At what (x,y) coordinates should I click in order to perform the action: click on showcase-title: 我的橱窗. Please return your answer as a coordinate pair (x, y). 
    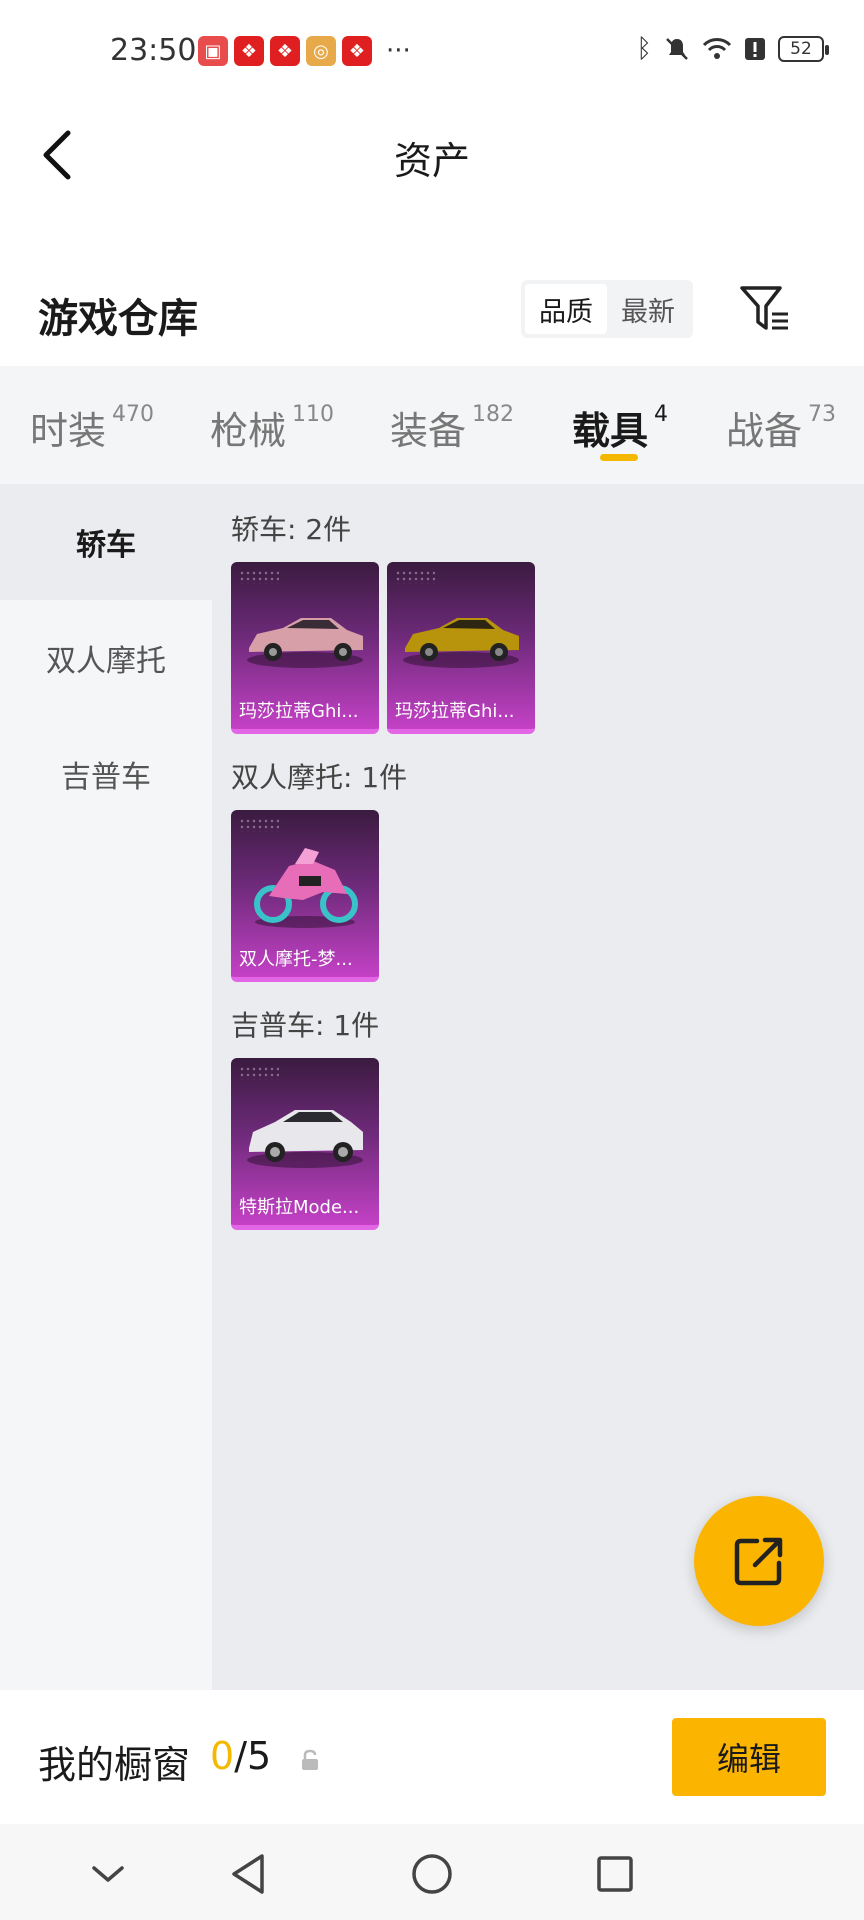
    Looking at the image, I should click on (114, 1765).